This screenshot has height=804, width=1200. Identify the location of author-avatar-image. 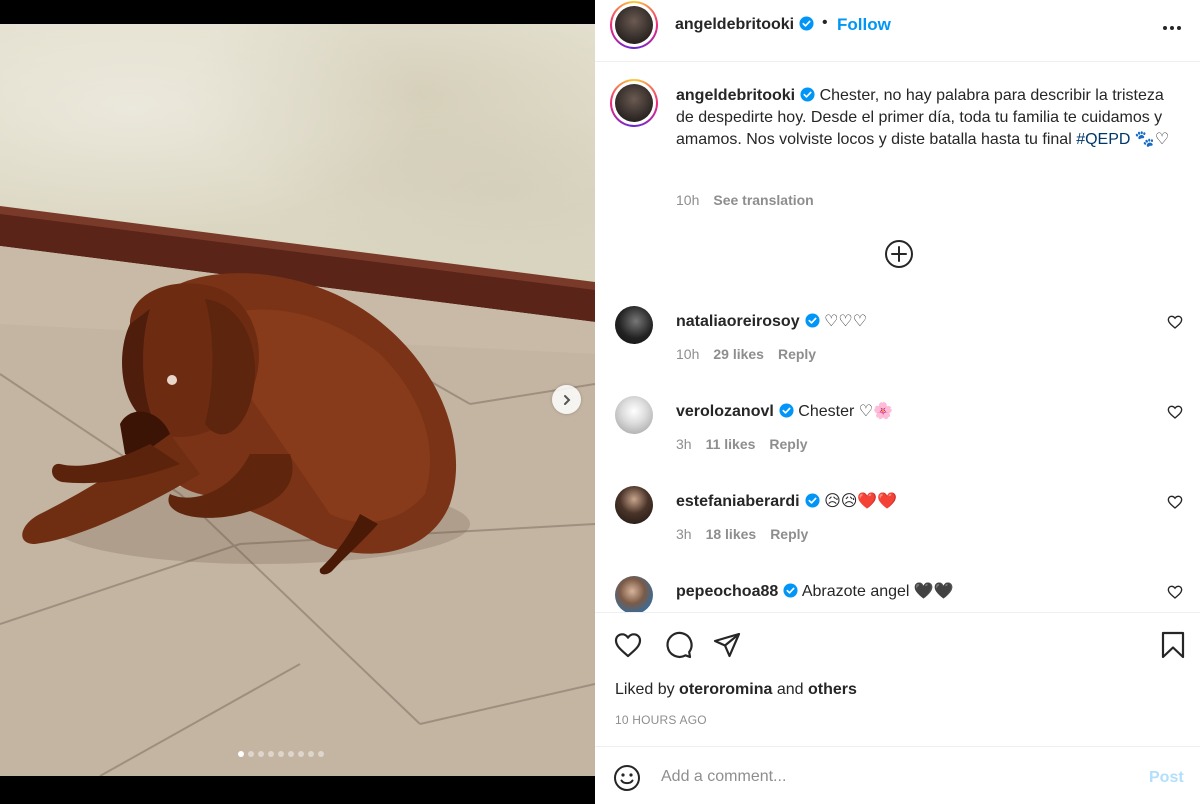
(634, 25).